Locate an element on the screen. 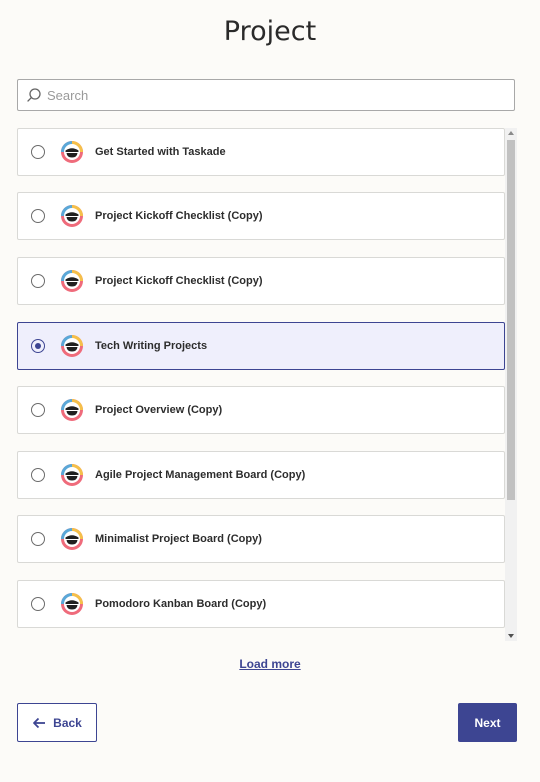 This screenshot has height=782, width=540. project-label: Project Overview (Copy) is located at coordinates (159, 410).